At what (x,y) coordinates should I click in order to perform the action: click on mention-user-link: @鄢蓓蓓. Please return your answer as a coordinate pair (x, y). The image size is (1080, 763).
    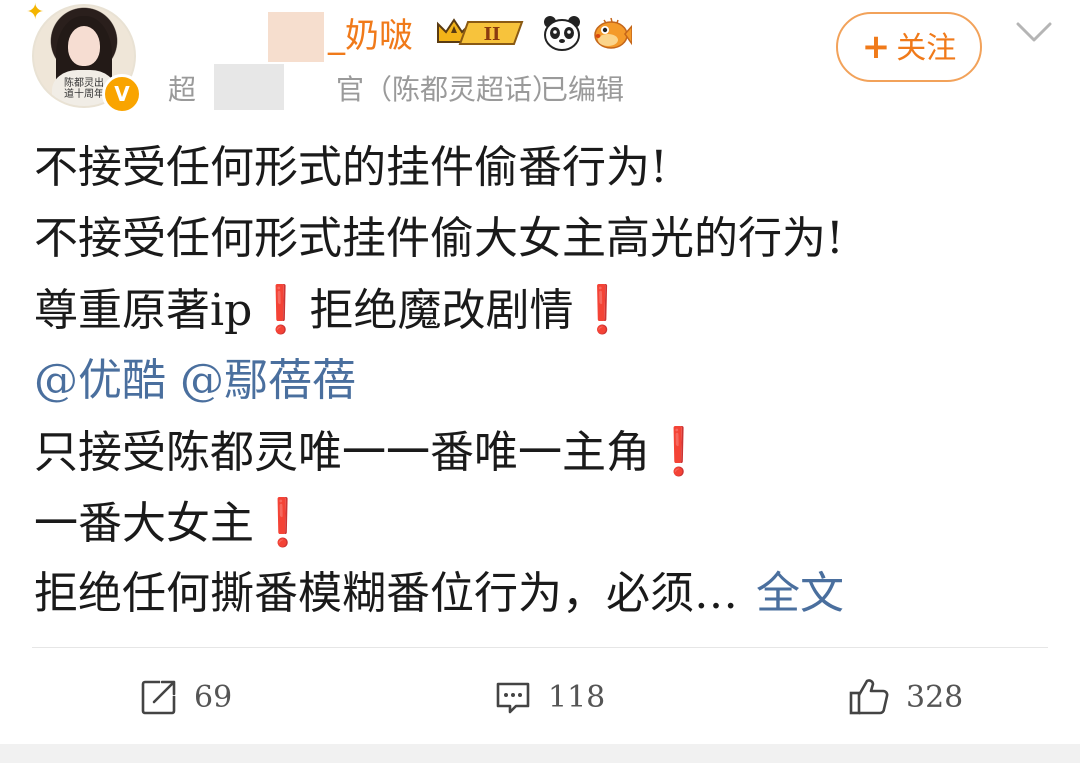
    Looking at the image, I should click on (268, 380).